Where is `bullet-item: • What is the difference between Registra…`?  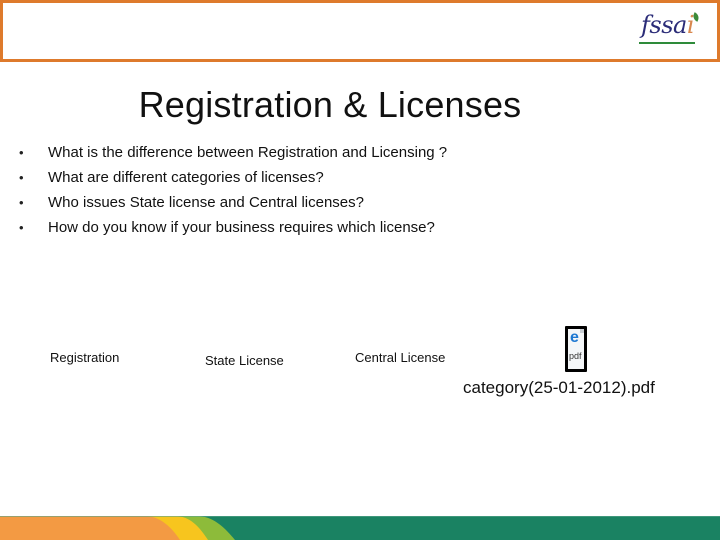
bullet-item: • What is the difference between Registra… is located at coordinates (231, 154).